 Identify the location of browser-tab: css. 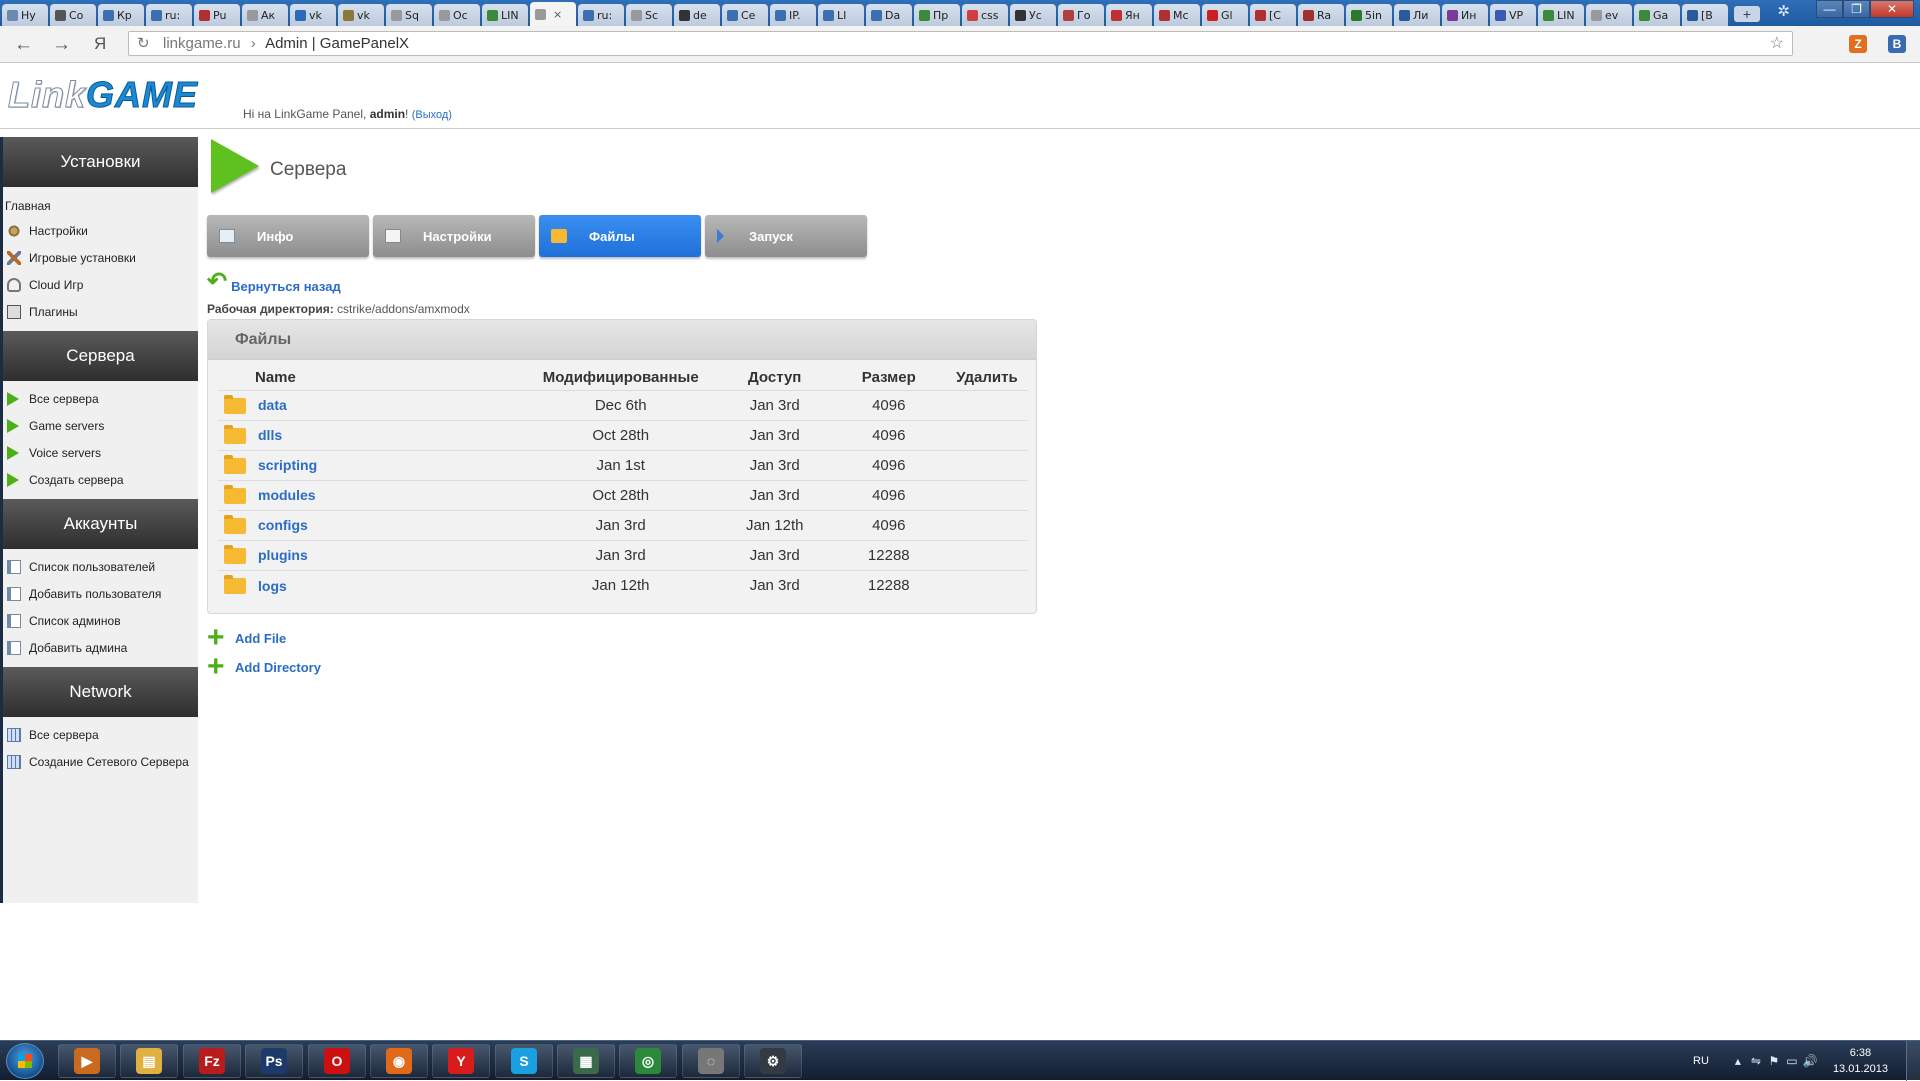
(985, 15).